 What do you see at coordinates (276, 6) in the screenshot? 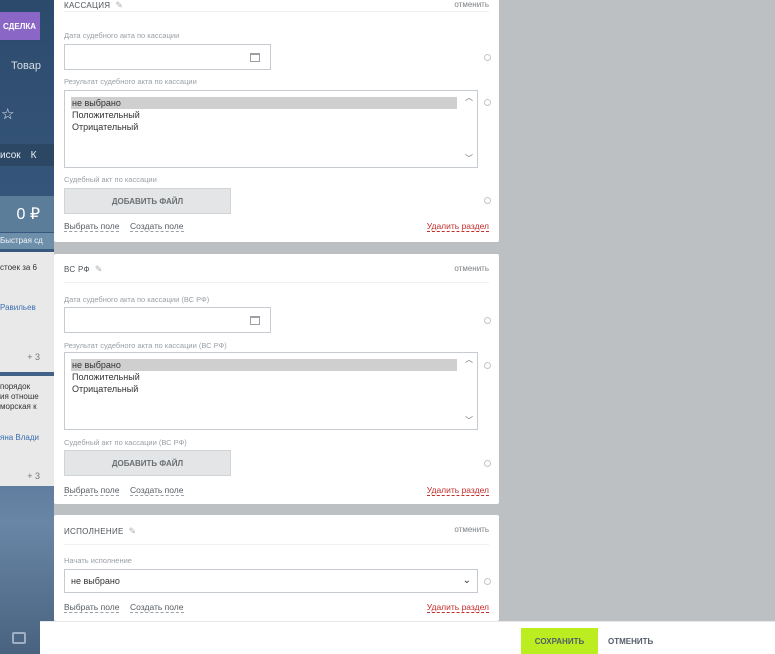
I see `section-header: КАССАЦИЯ ✎ отменить` at bounding box center [276, 6].